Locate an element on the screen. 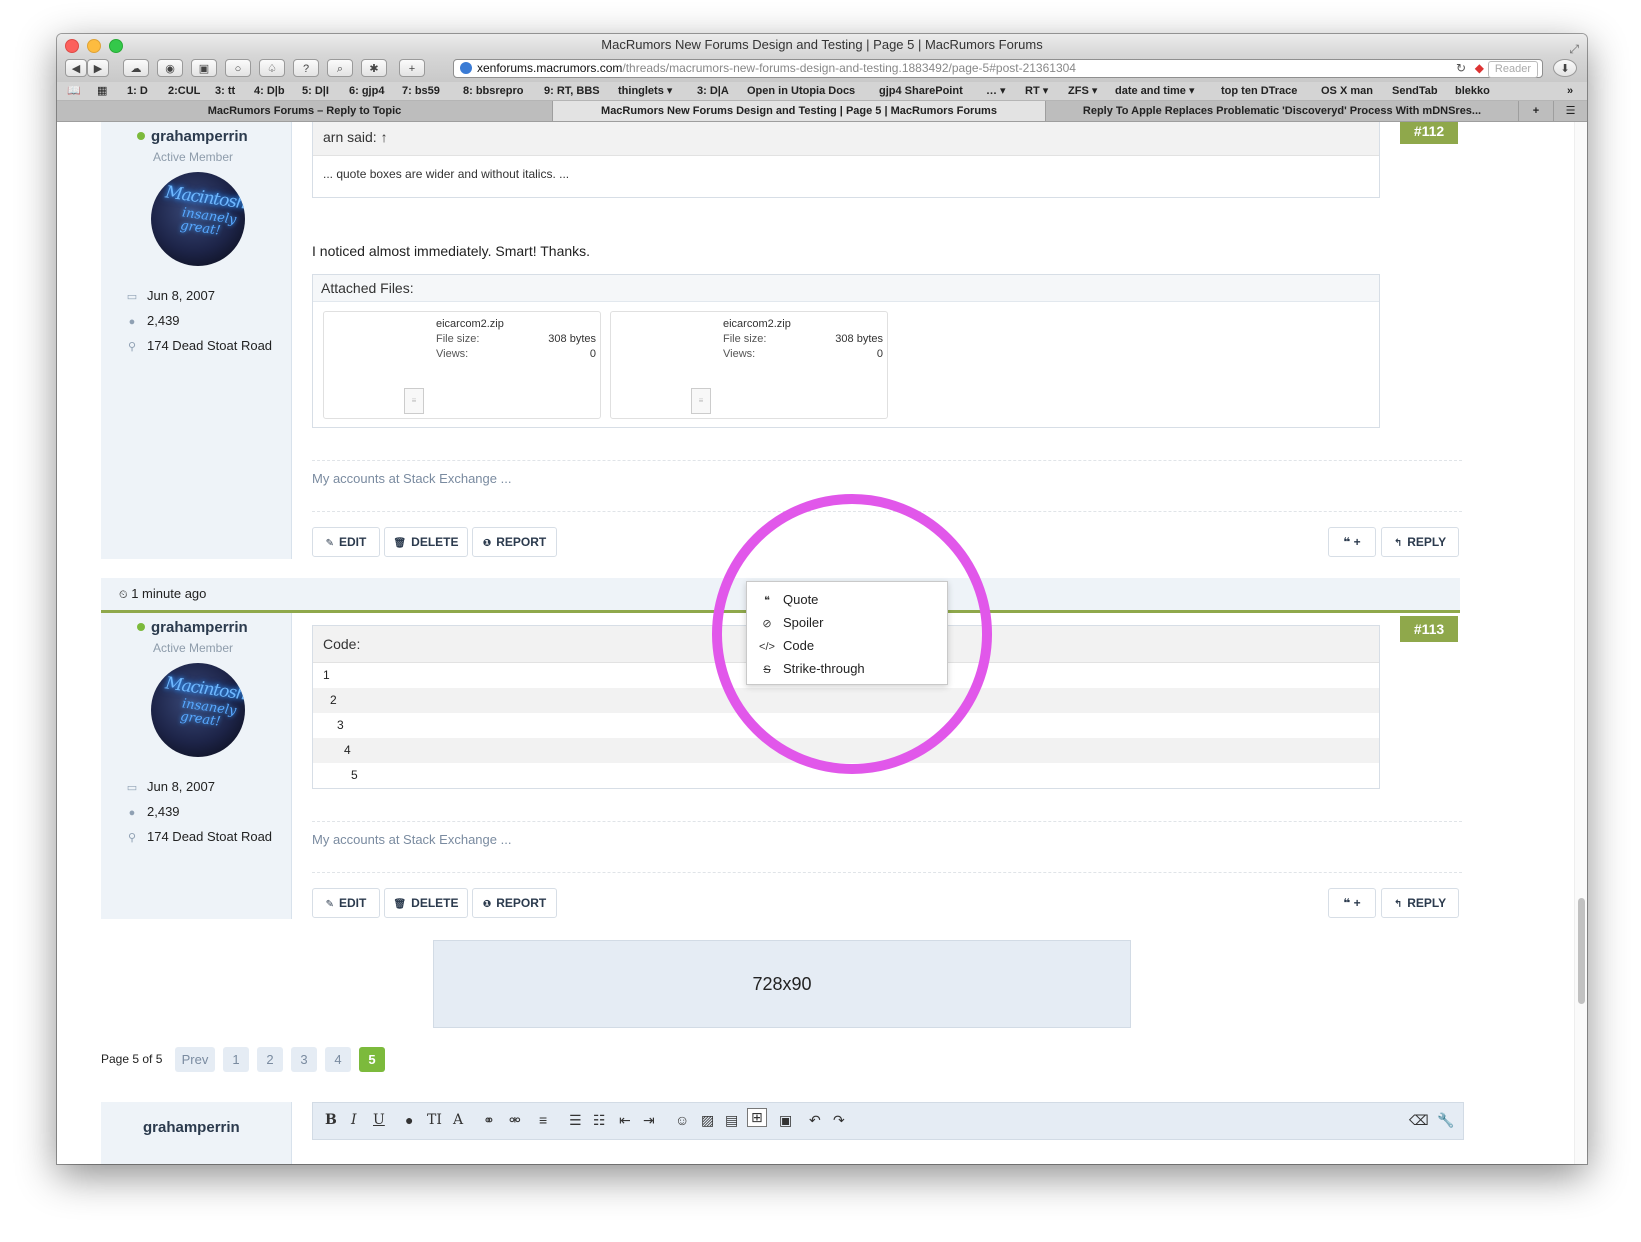  redo-icon: ↷ is located at coordinates (839, 1120).